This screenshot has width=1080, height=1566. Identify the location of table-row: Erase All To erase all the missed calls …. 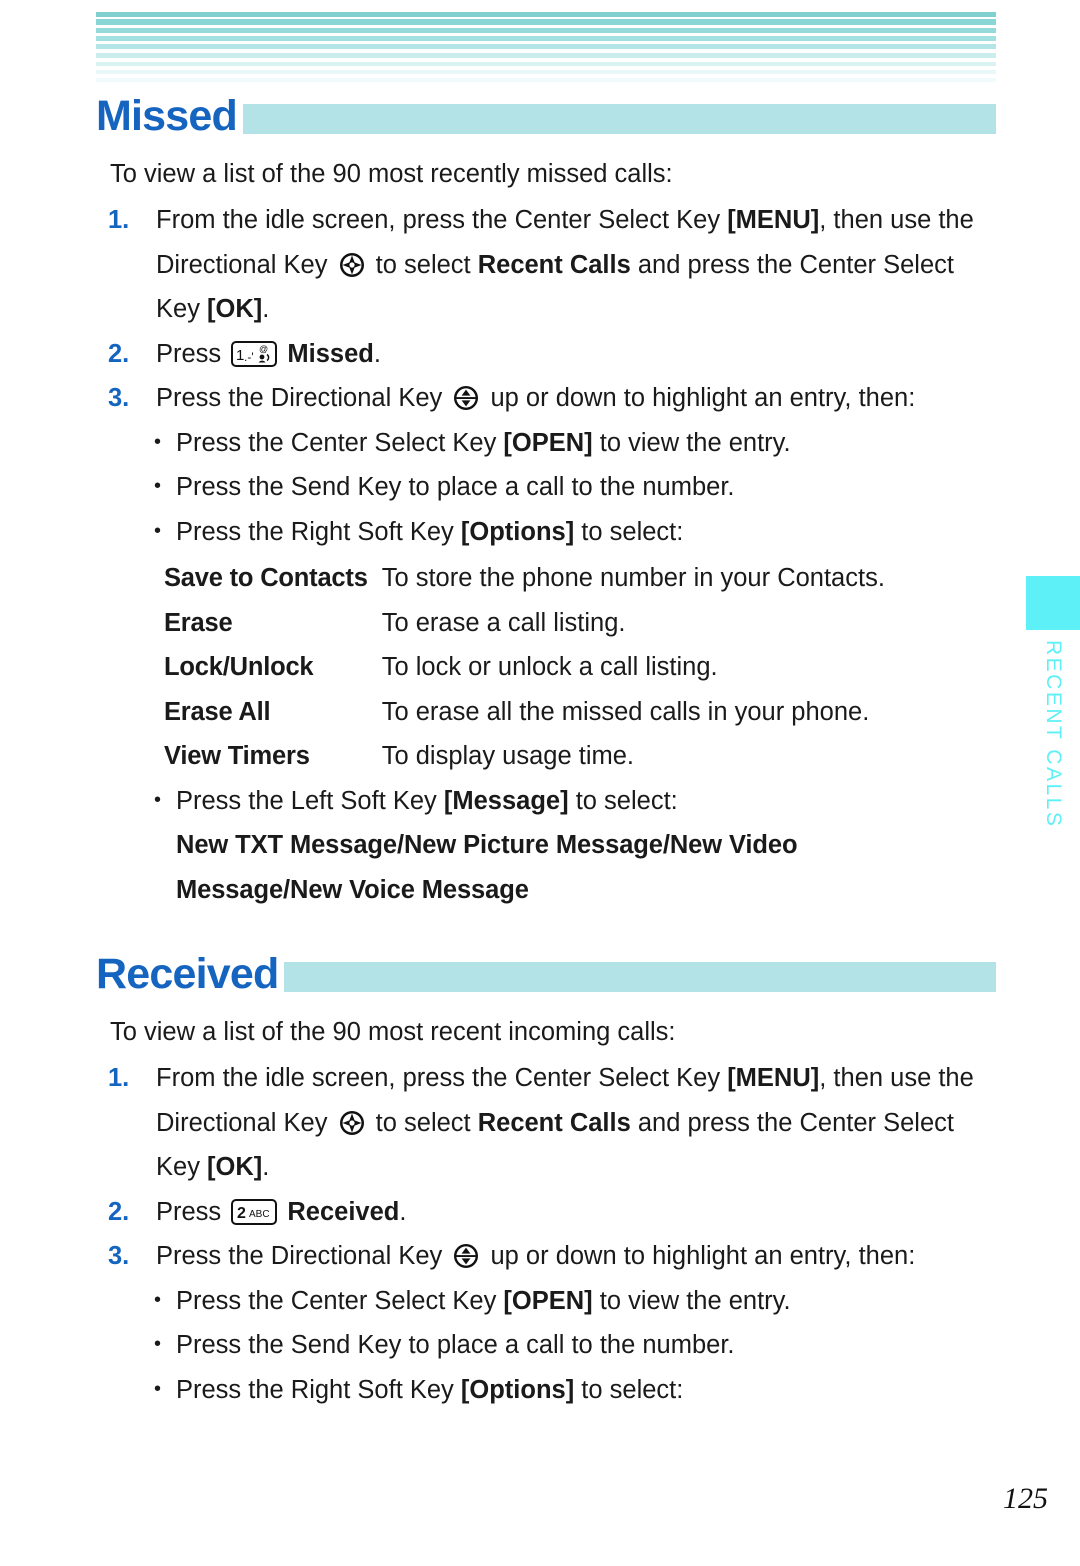
(524, 712).